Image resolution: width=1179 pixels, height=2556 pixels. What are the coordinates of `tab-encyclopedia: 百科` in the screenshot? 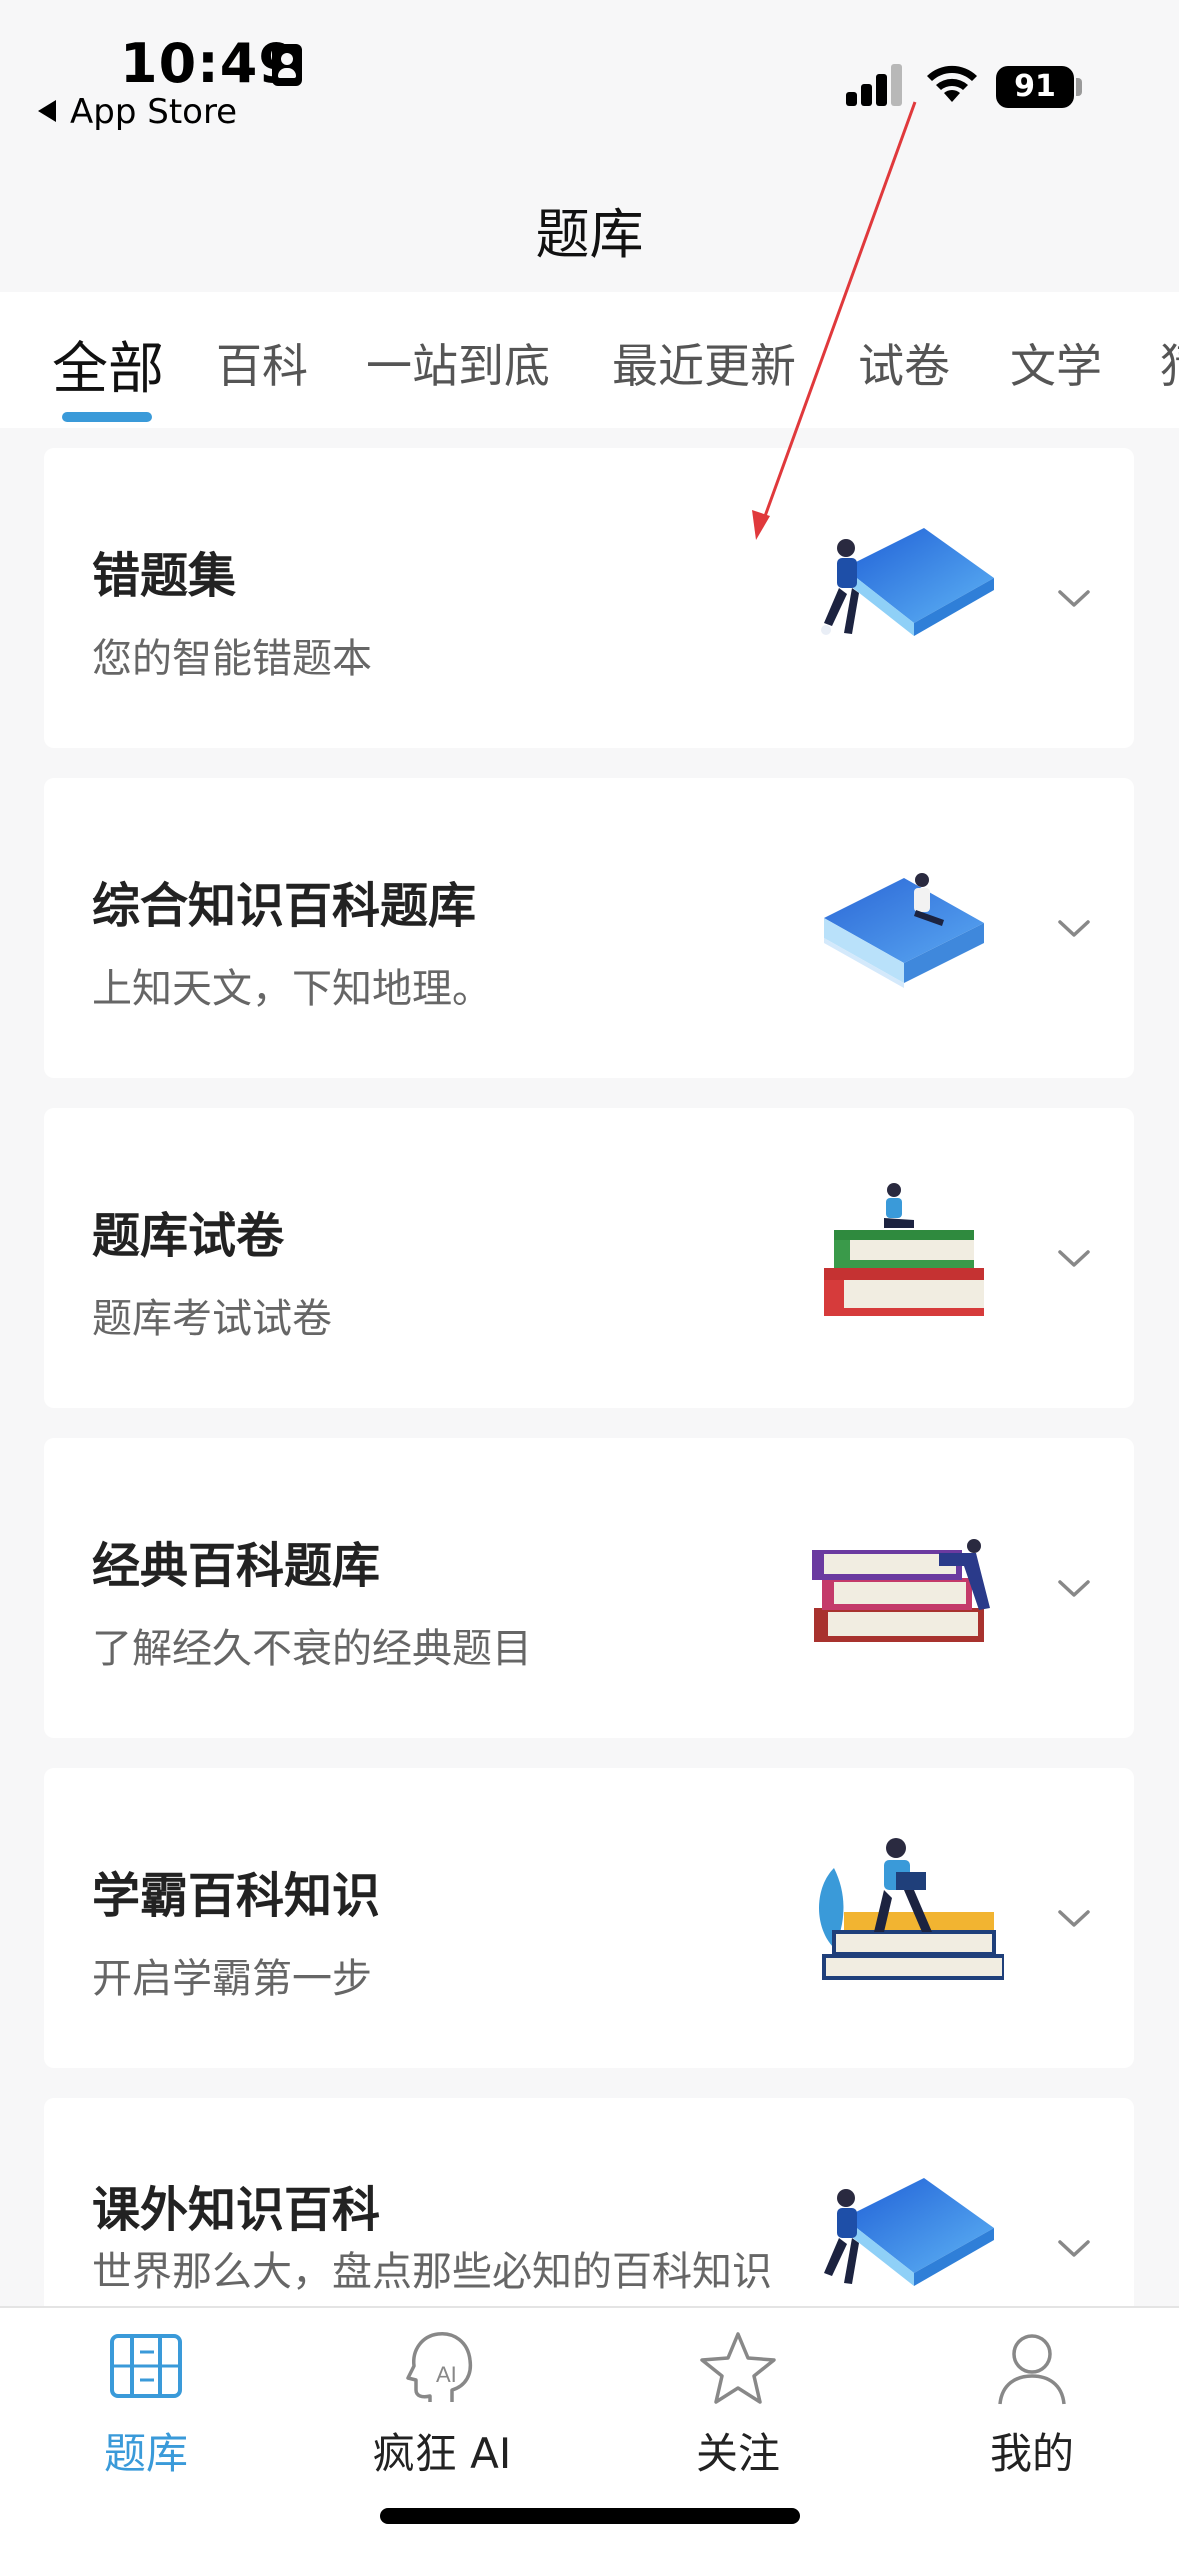 It's located at (262, 363).